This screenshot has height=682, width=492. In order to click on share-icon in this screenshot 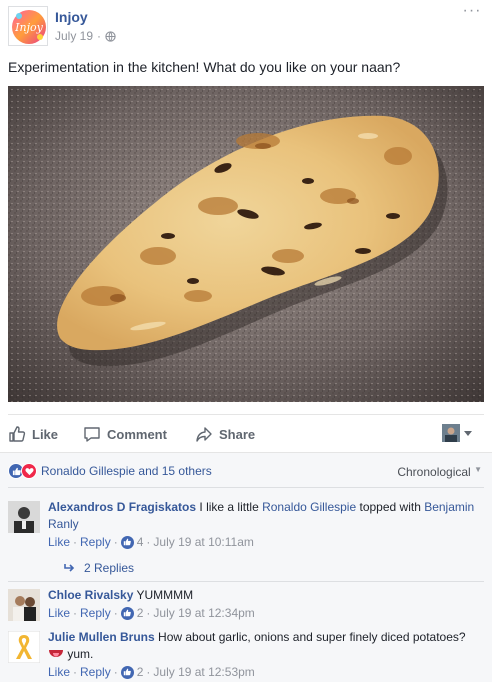, I will do `click(204, 434)`.